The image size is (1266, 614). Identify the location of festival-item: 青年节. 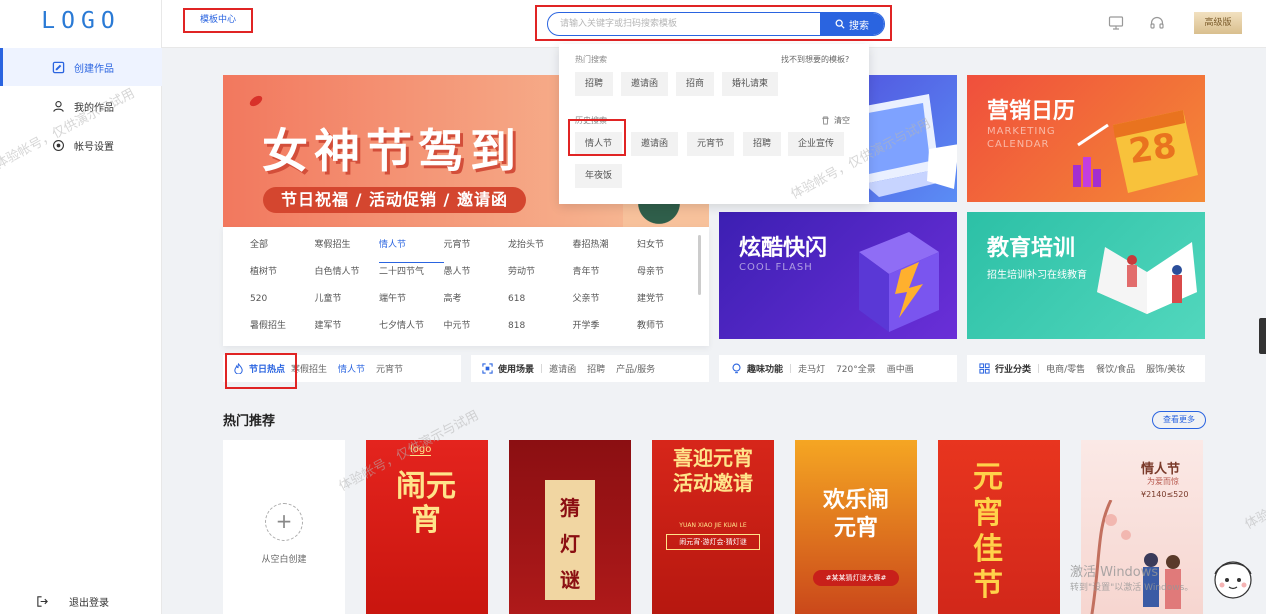
(605, 276).